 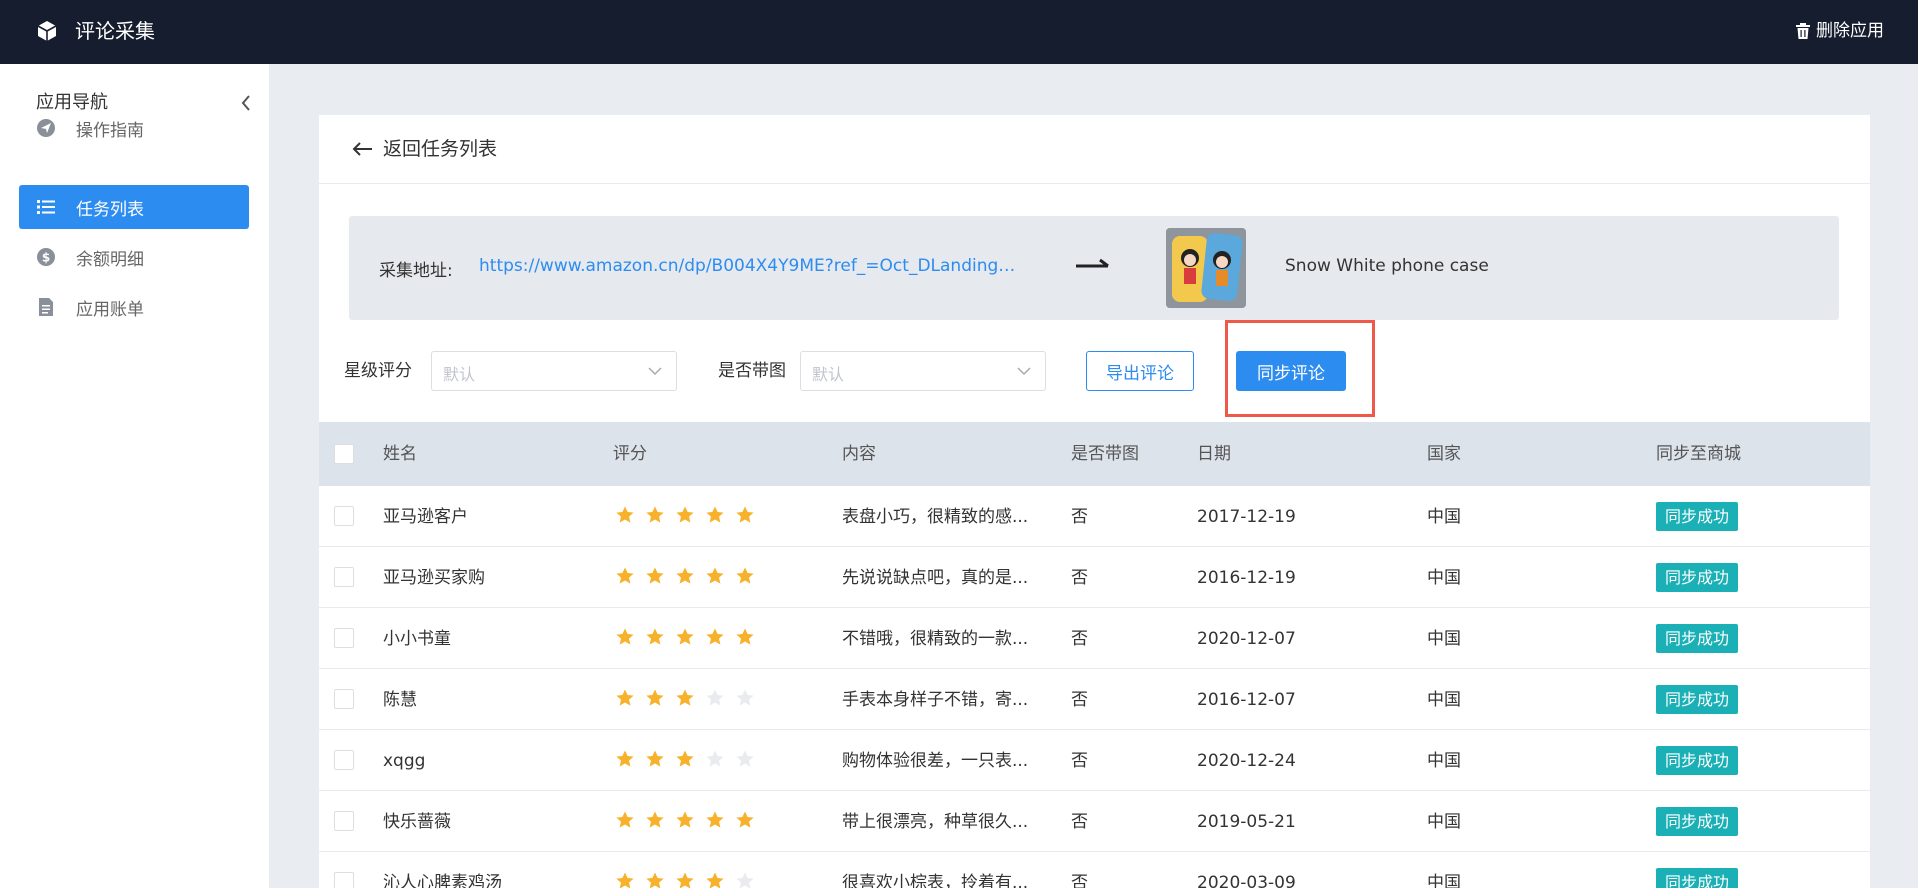 I want to click on cell-name: 沁人心脾素鸡汤, so click(x=442, y=880).